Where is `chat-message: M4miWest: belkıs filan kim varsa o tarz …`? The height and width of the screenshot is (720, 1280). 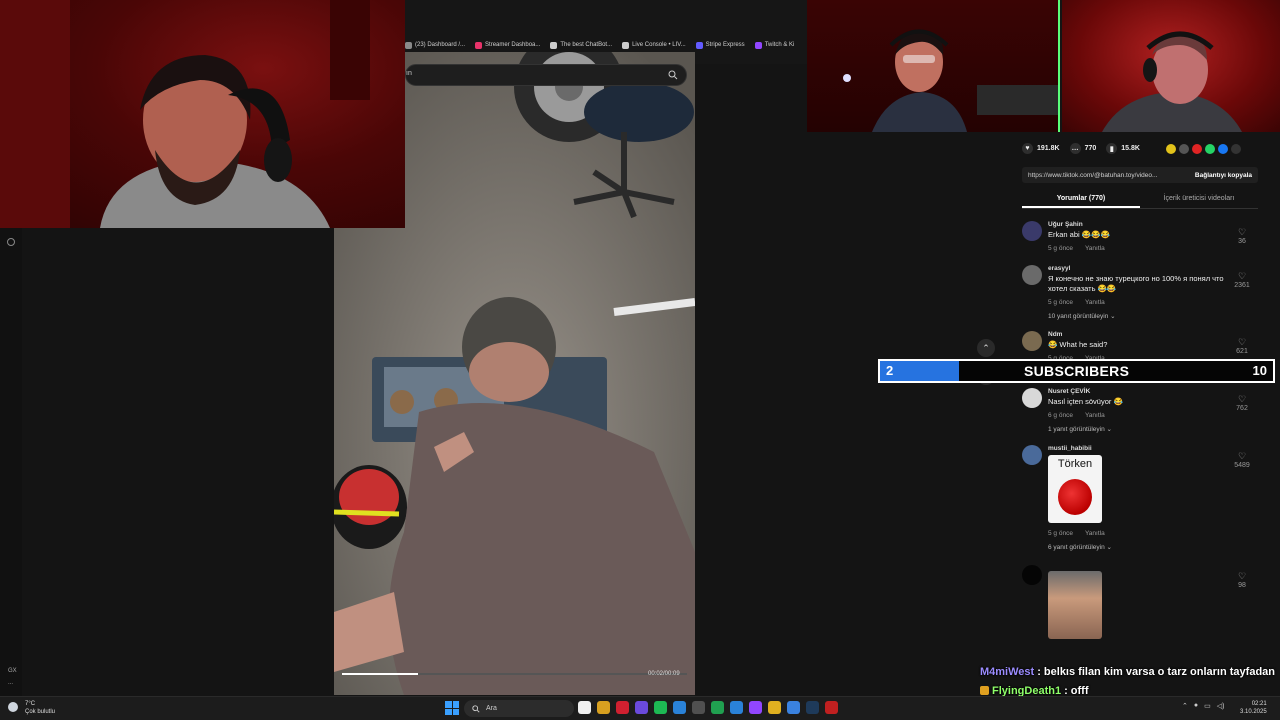 chat-message: M4miWest: belkıs filan kim varsa o tarz … is located at coordinates (1130, 671).